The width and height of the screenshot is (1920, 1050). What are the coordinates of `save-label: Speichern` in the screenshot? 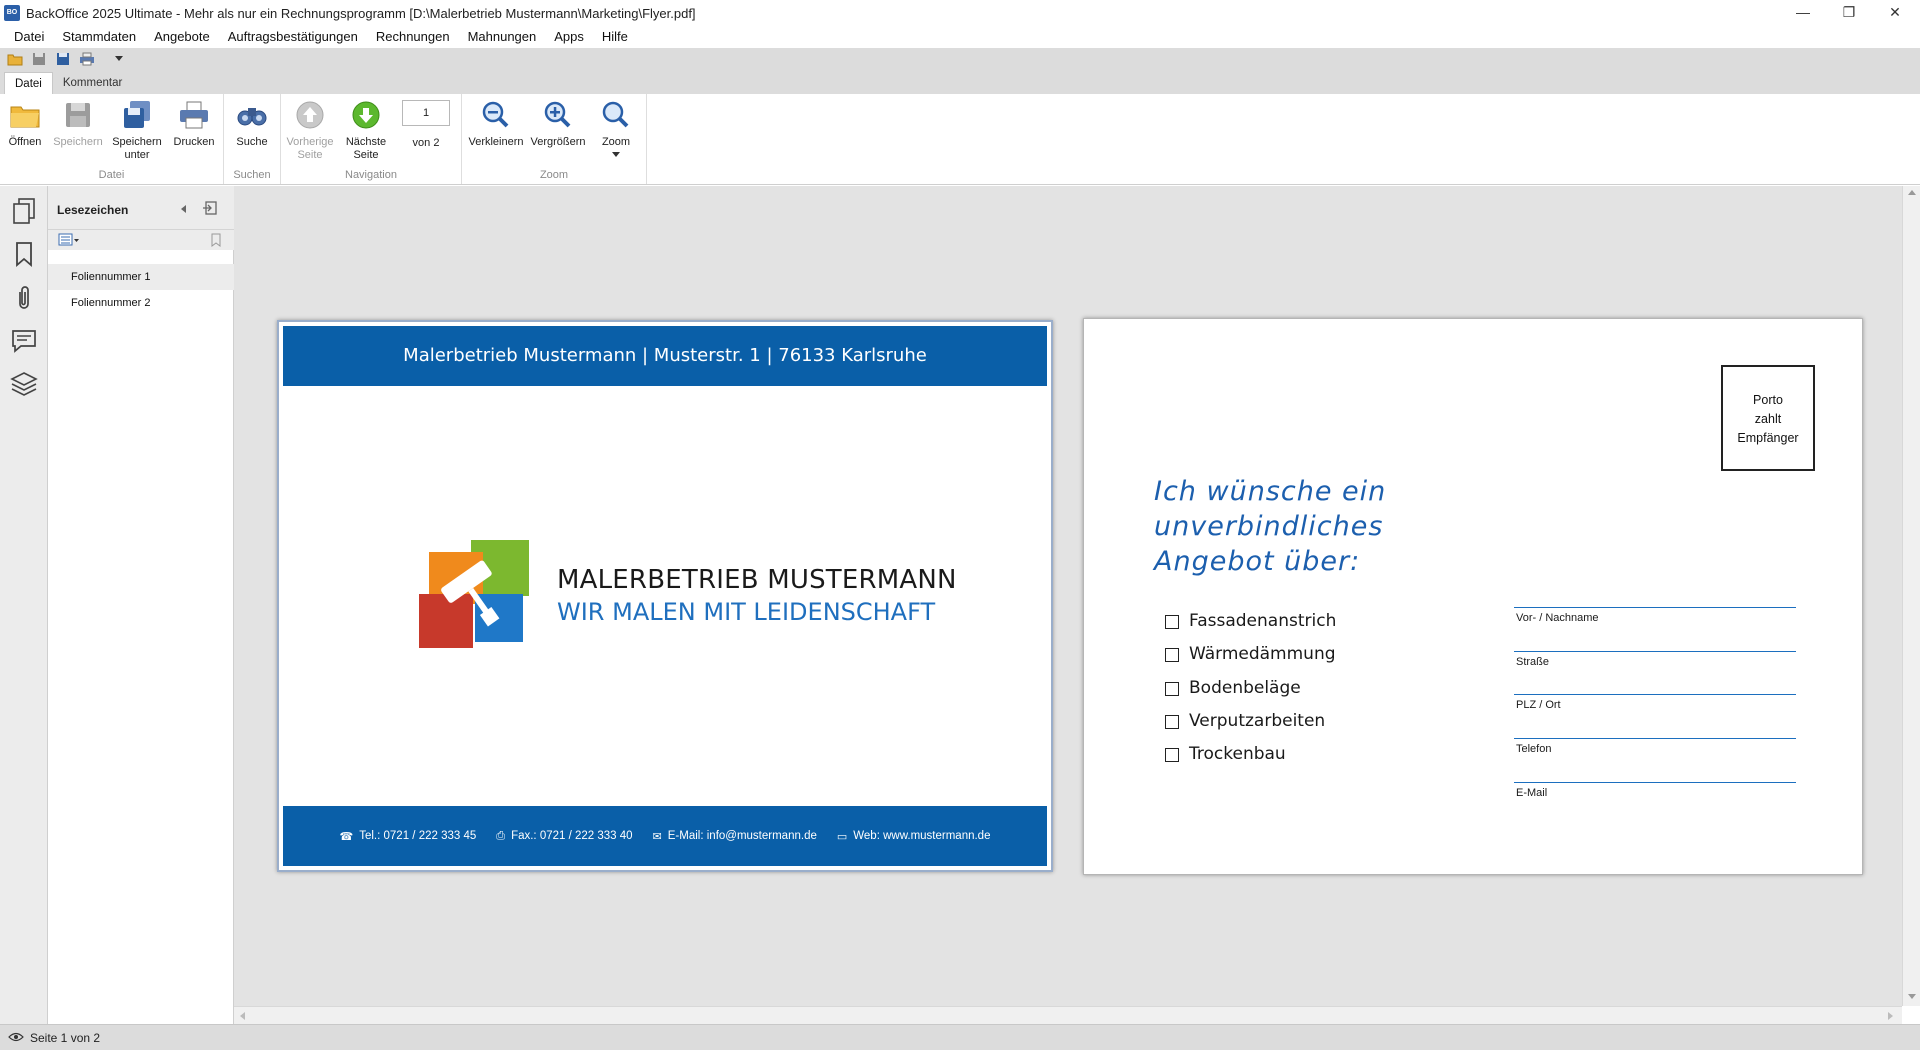 It's located at (78, 142).